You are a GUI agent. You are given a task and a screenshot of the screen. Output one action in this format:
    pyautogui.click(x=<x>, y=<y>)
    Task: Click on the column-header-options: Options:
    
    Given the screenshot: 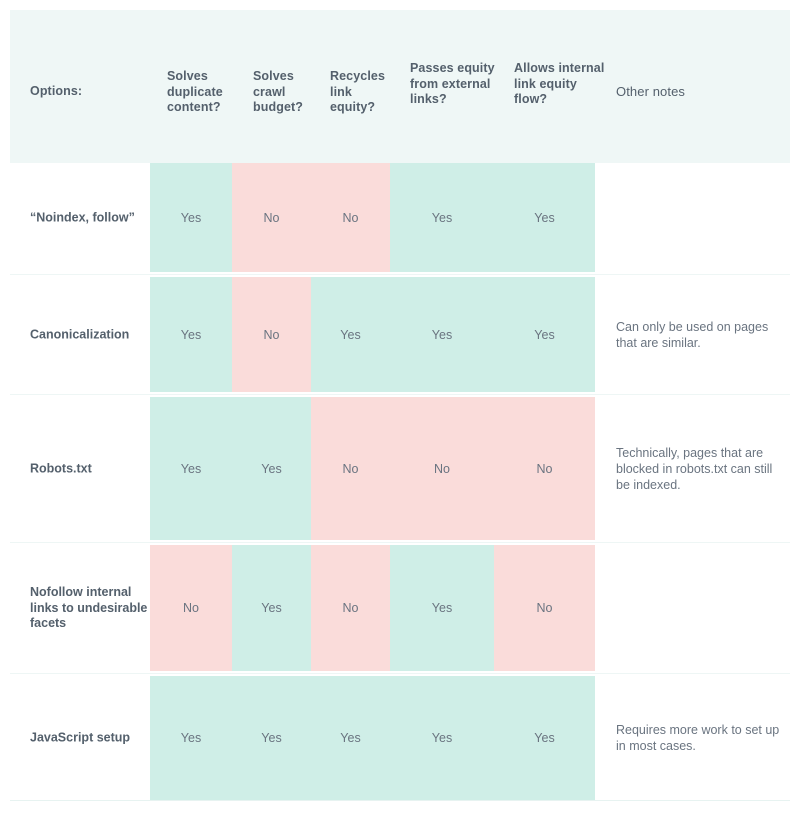 What is the action you would take?
    pyautogui.click(x=56, y=91)
    